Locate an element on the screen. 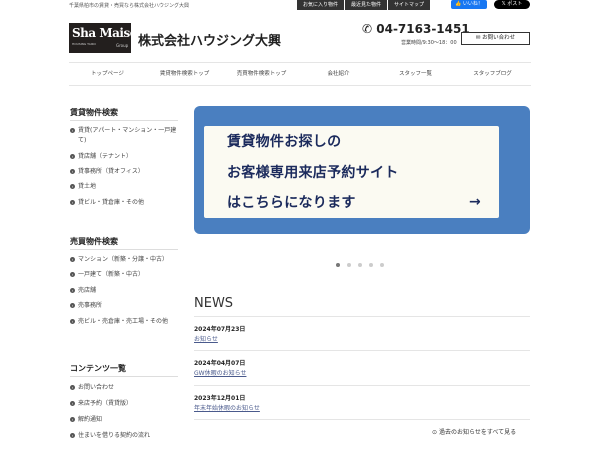  utility-links: お気に入り物件 最近見た物件 サイトマップ is located at coordinates (364, 5).